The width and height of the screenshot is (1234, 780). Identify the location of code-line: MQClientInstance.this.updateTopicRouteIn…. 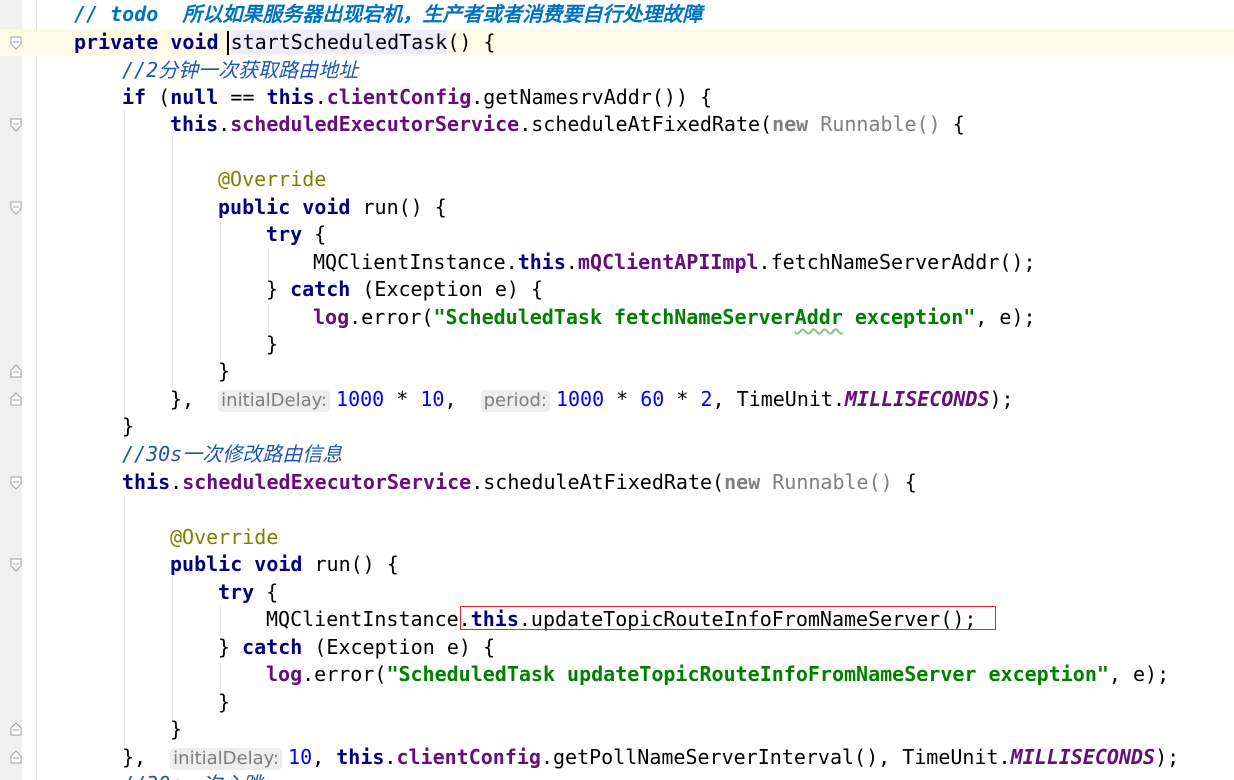
(617, 619).